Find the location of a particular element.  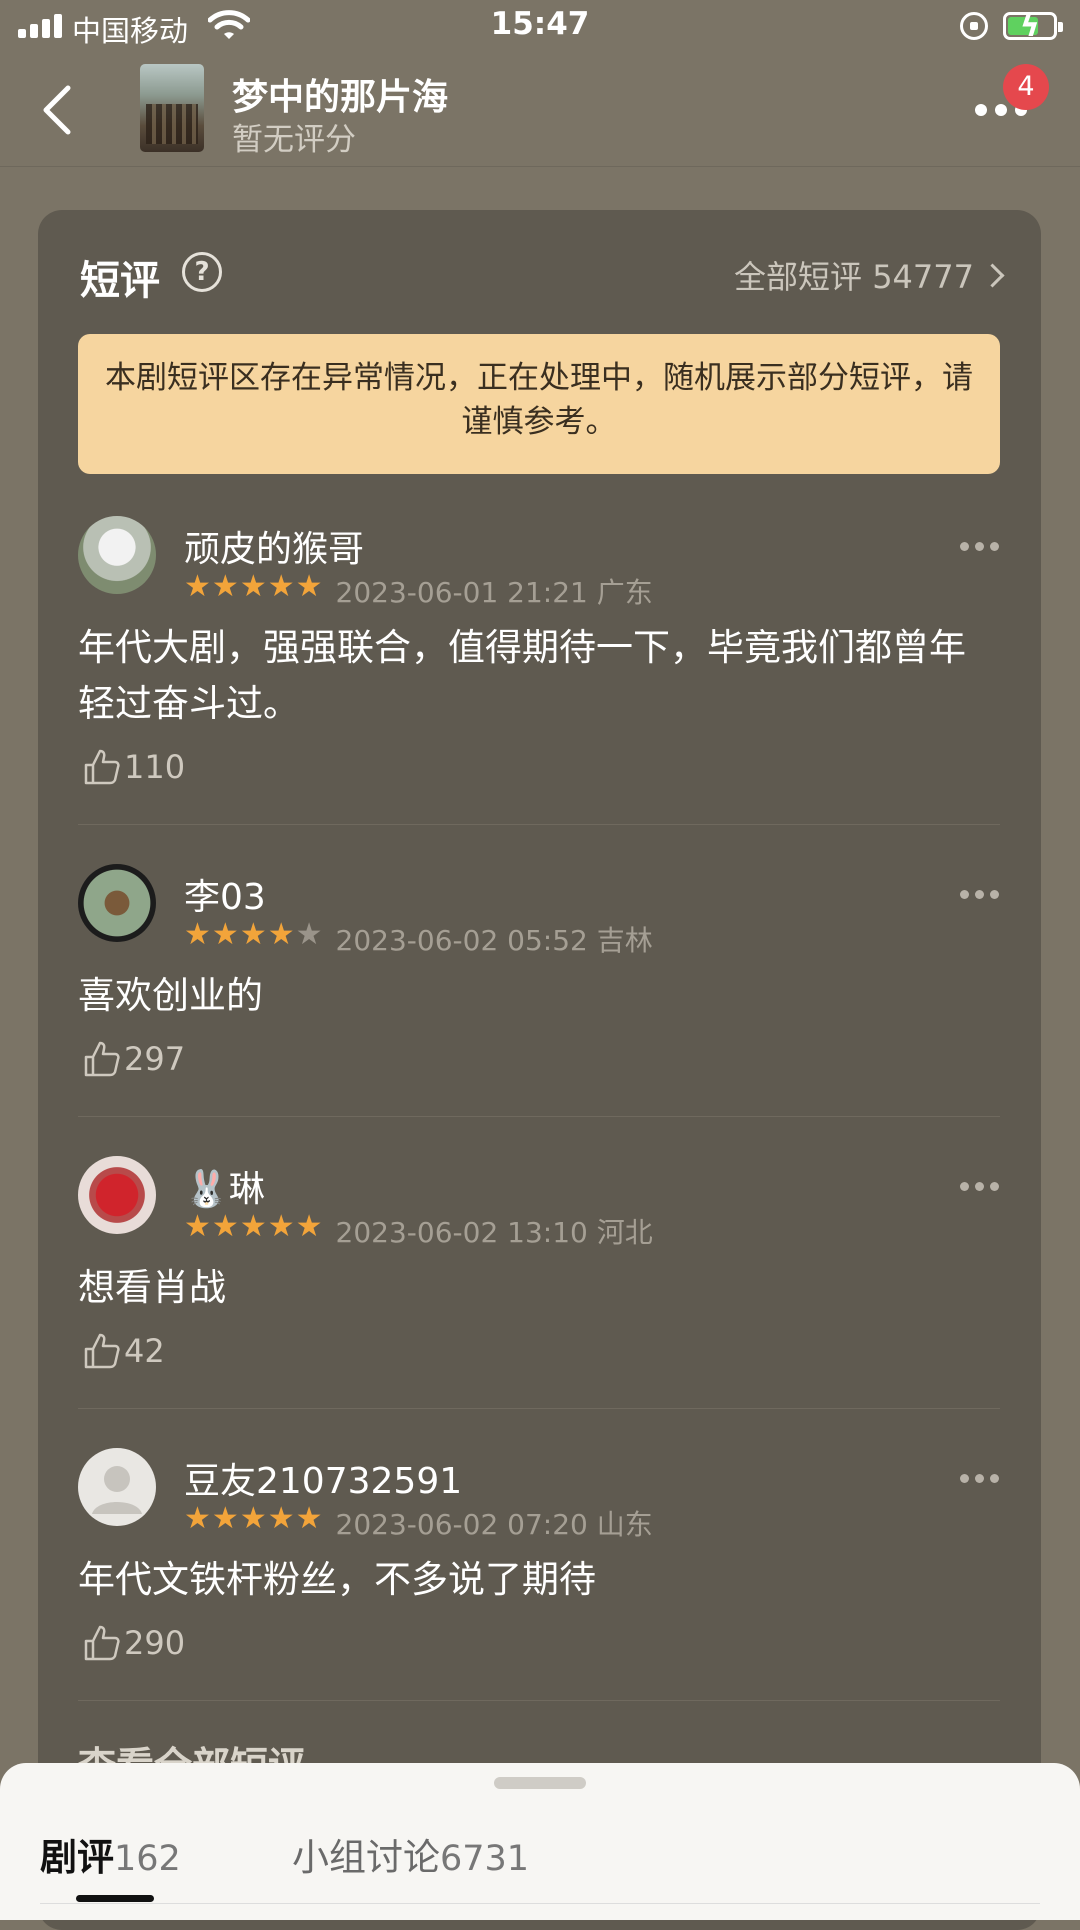

review-username: 🐰琳 is located at coordinates (224, 1186).